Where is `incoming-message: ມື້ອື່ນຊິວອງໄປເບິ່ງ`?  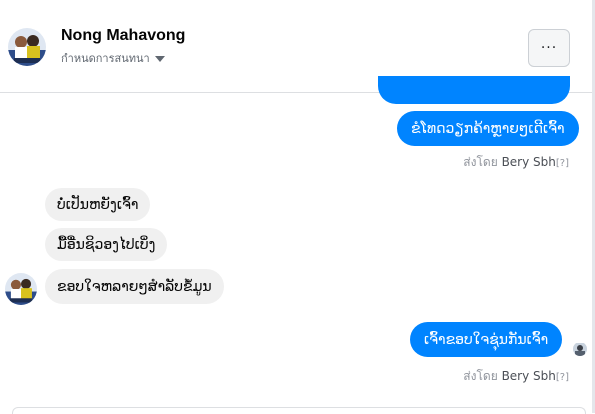
incoming-message: ມື້ອື່ນຊິວອງໄປເບິ່ງ is located at coordinates (106, 244).